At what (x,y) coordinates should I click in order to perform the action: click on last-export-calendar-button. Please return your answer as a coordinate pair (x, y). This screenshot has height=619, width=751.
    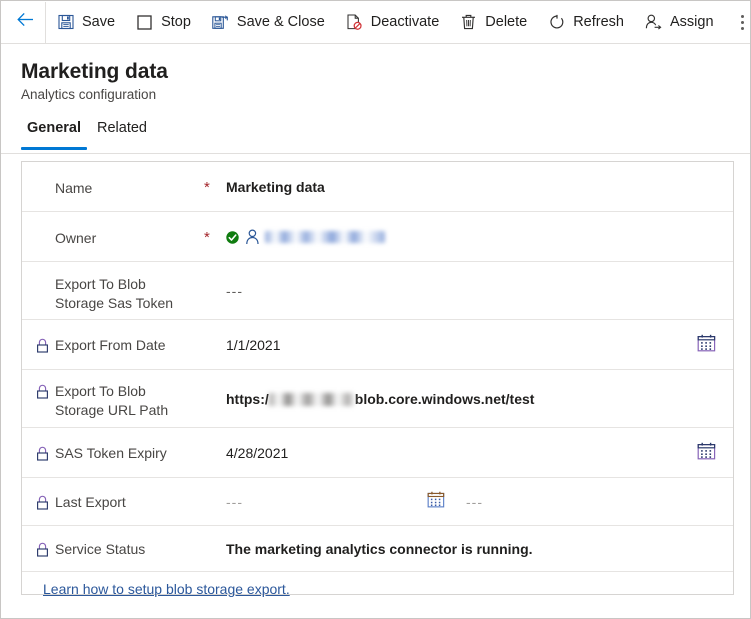
    Looking at the image, I should click on (436, 502).